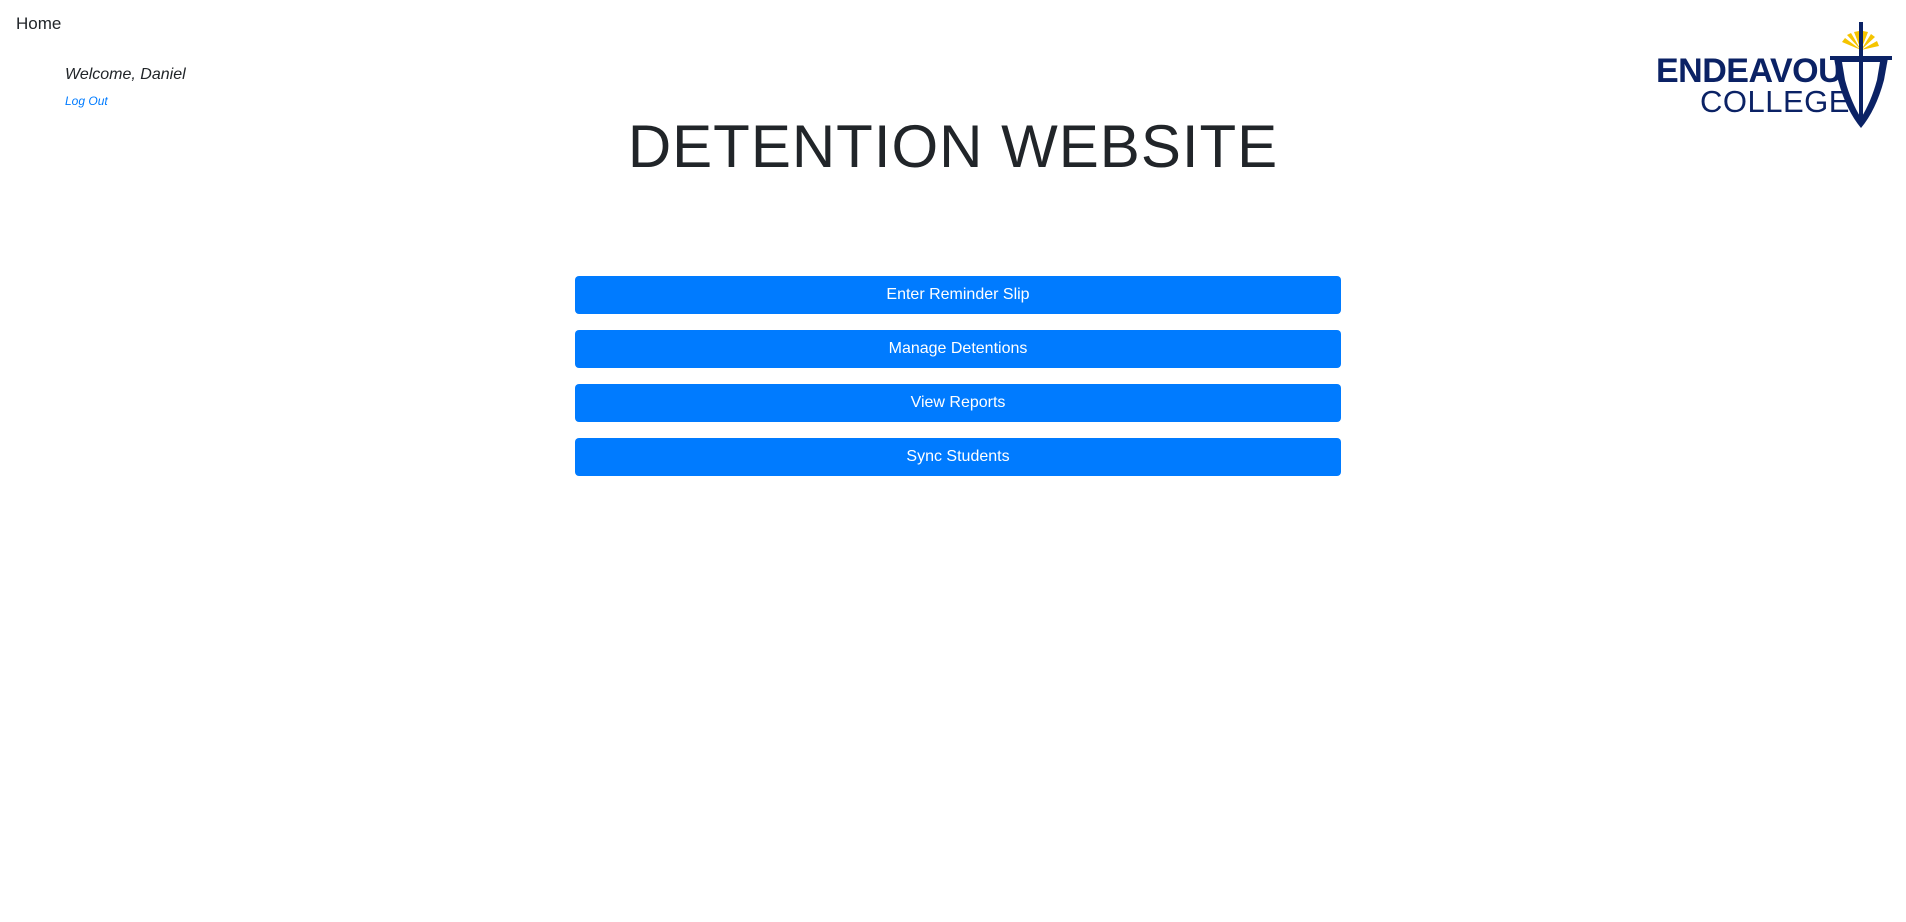 This screenshot has height=922, width=1906. I want to click on page-title: DETENTION WEBSITE, so click(953, 146).